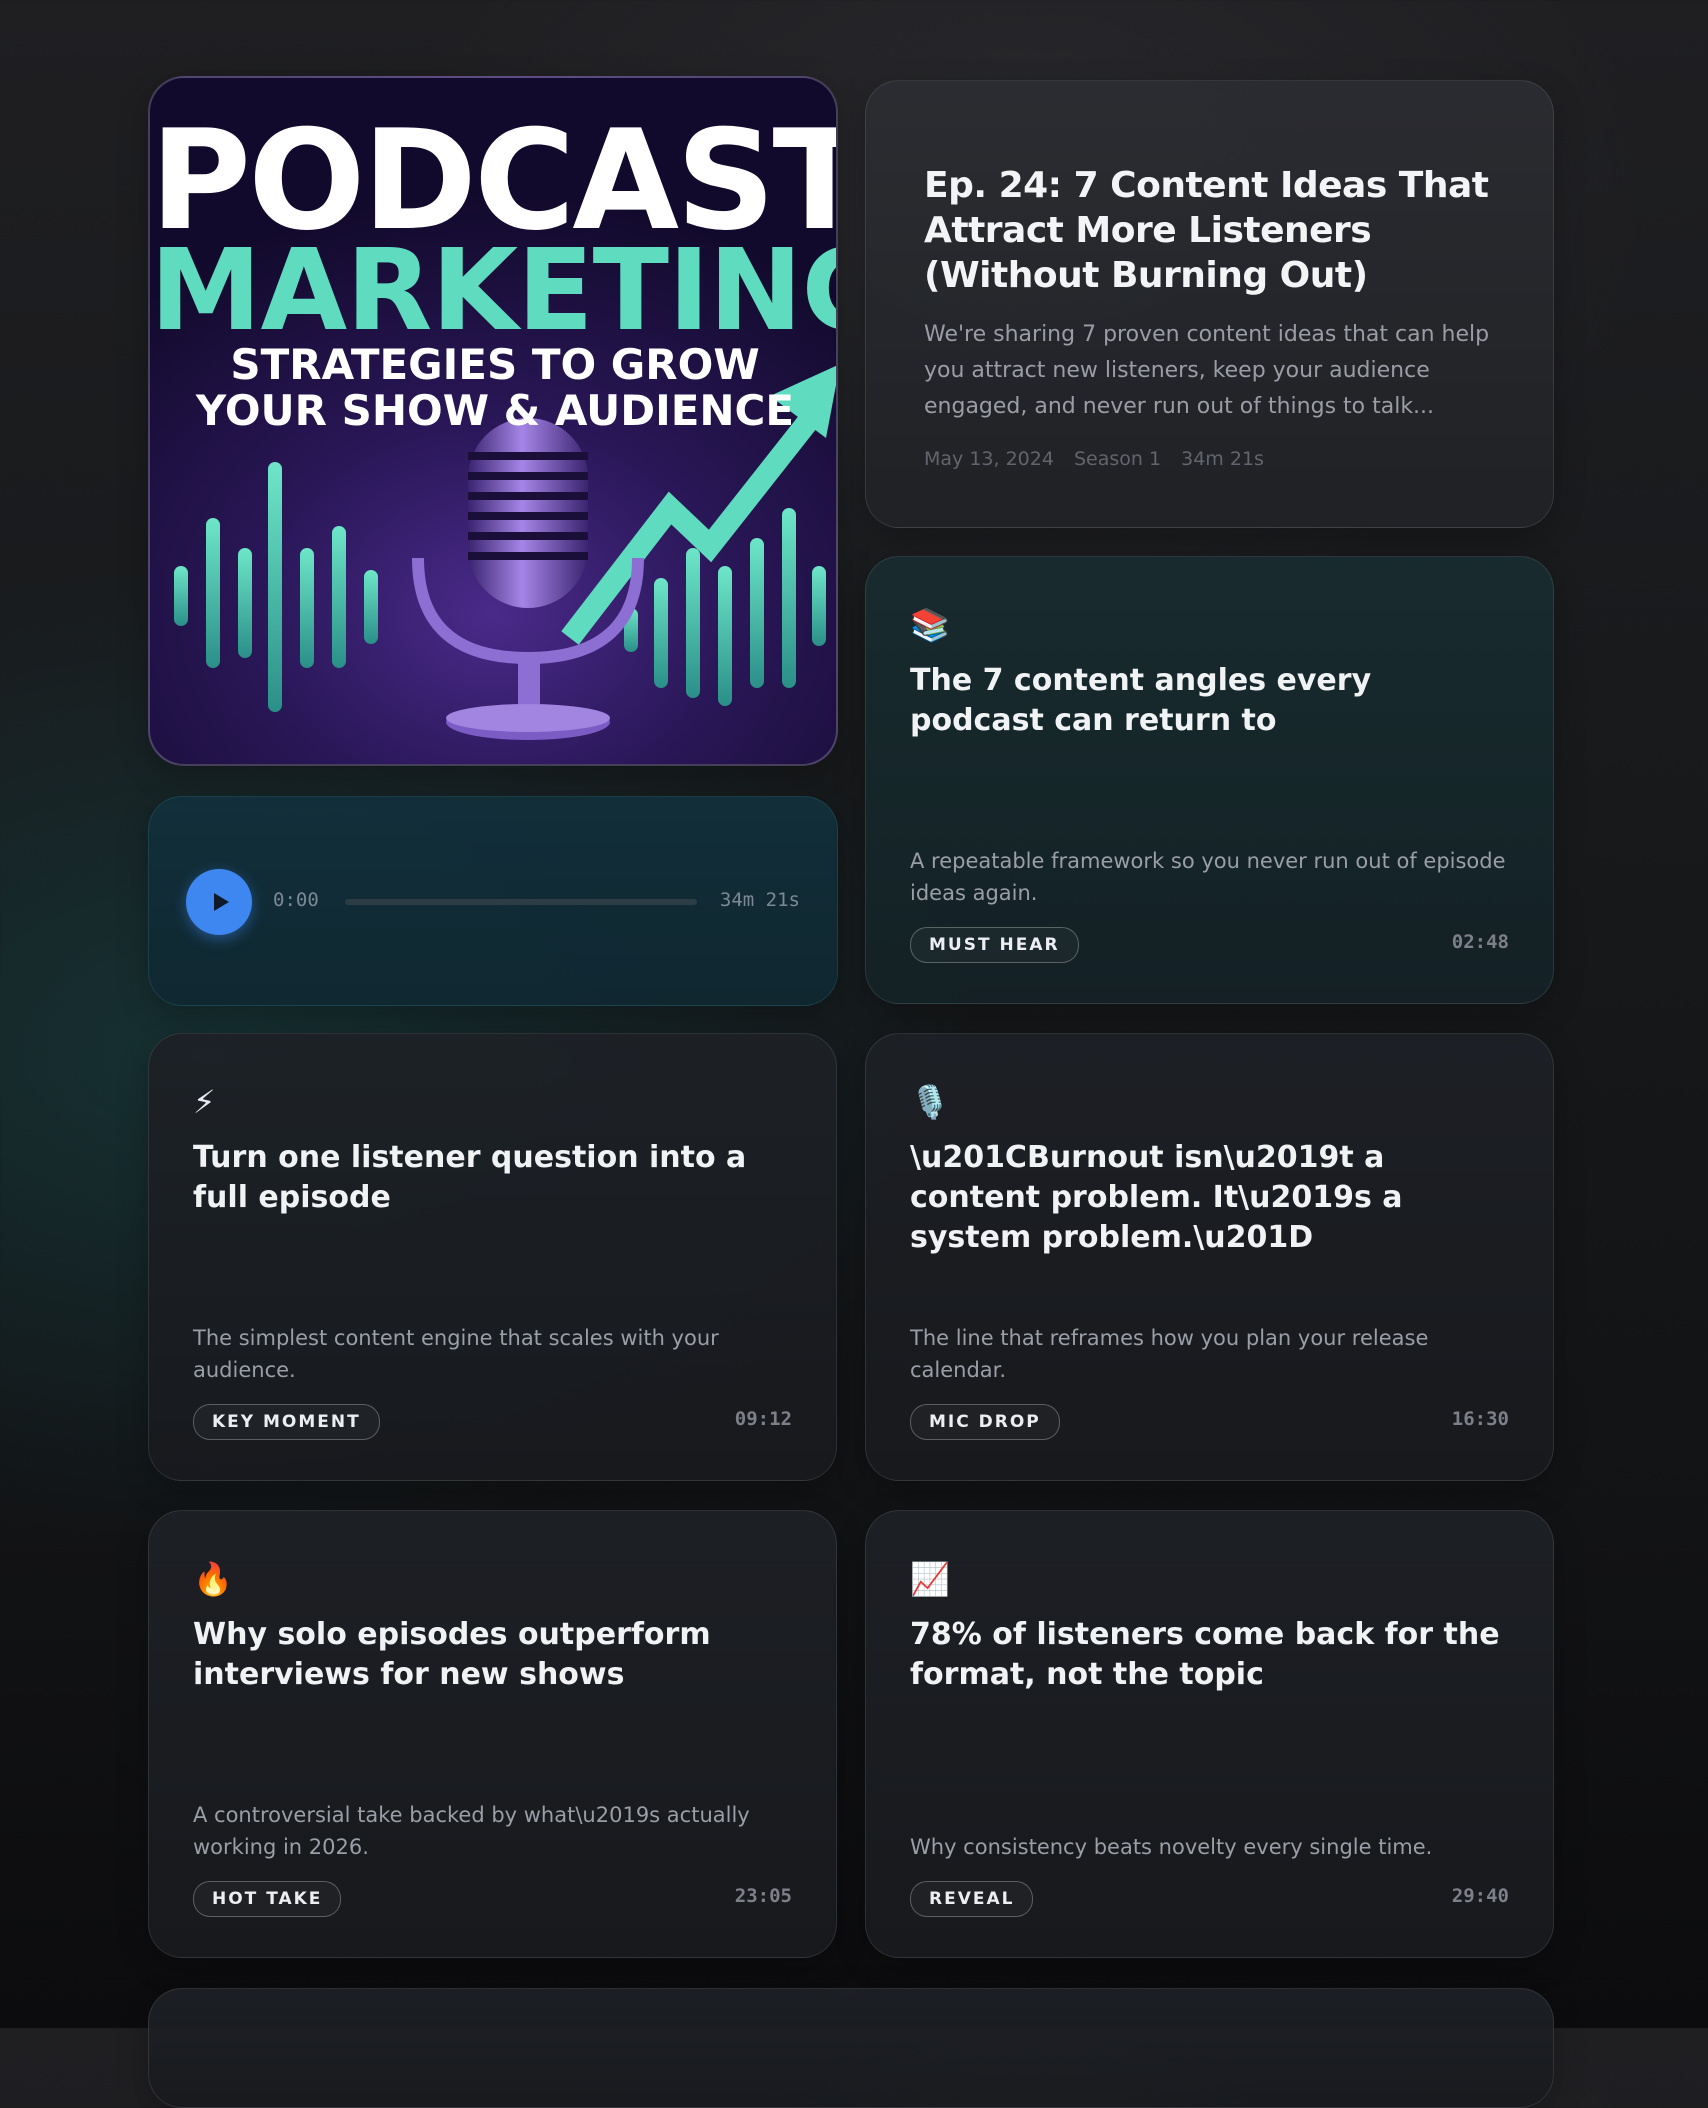  Describe the element at coordinates (495, 364) in the screenshot. I see `artwork-subtitle-line1: STRATEGIES TO GROW` at that location.